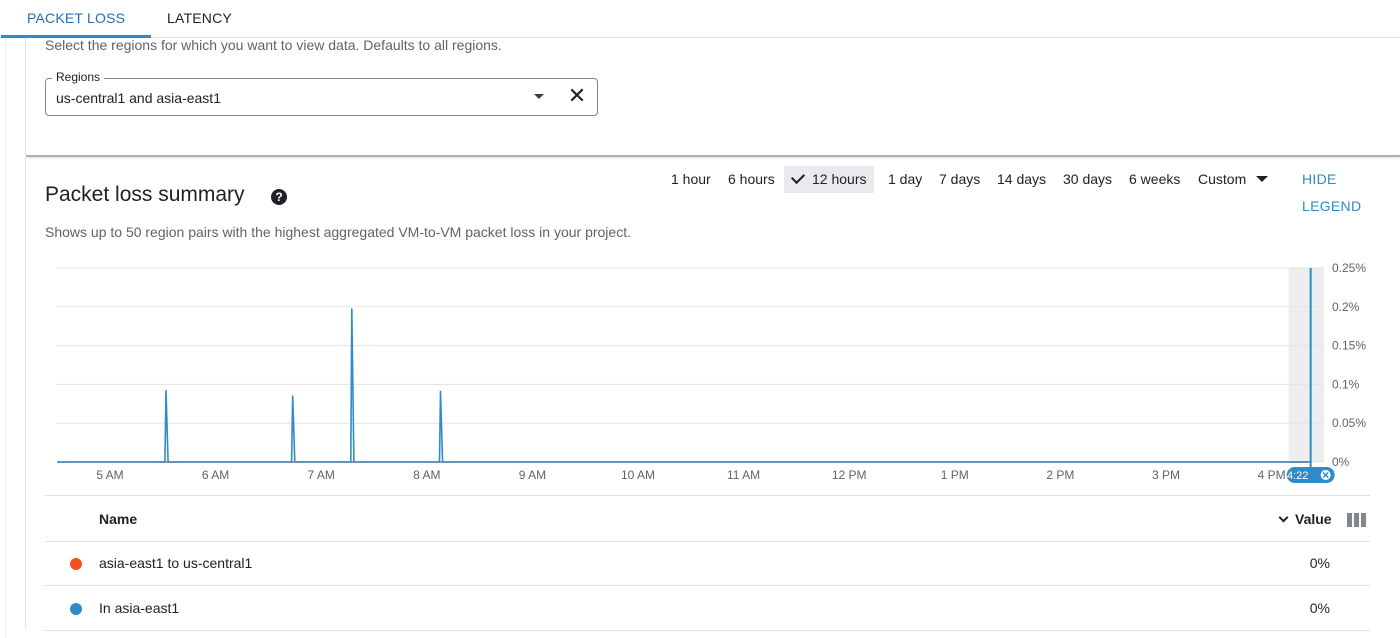 The width and height of the screenshot is (1400, 638). Describe the element at coordinates (199, 19) in the screenshot. I see `tab-latency: LATENCY` at that location.